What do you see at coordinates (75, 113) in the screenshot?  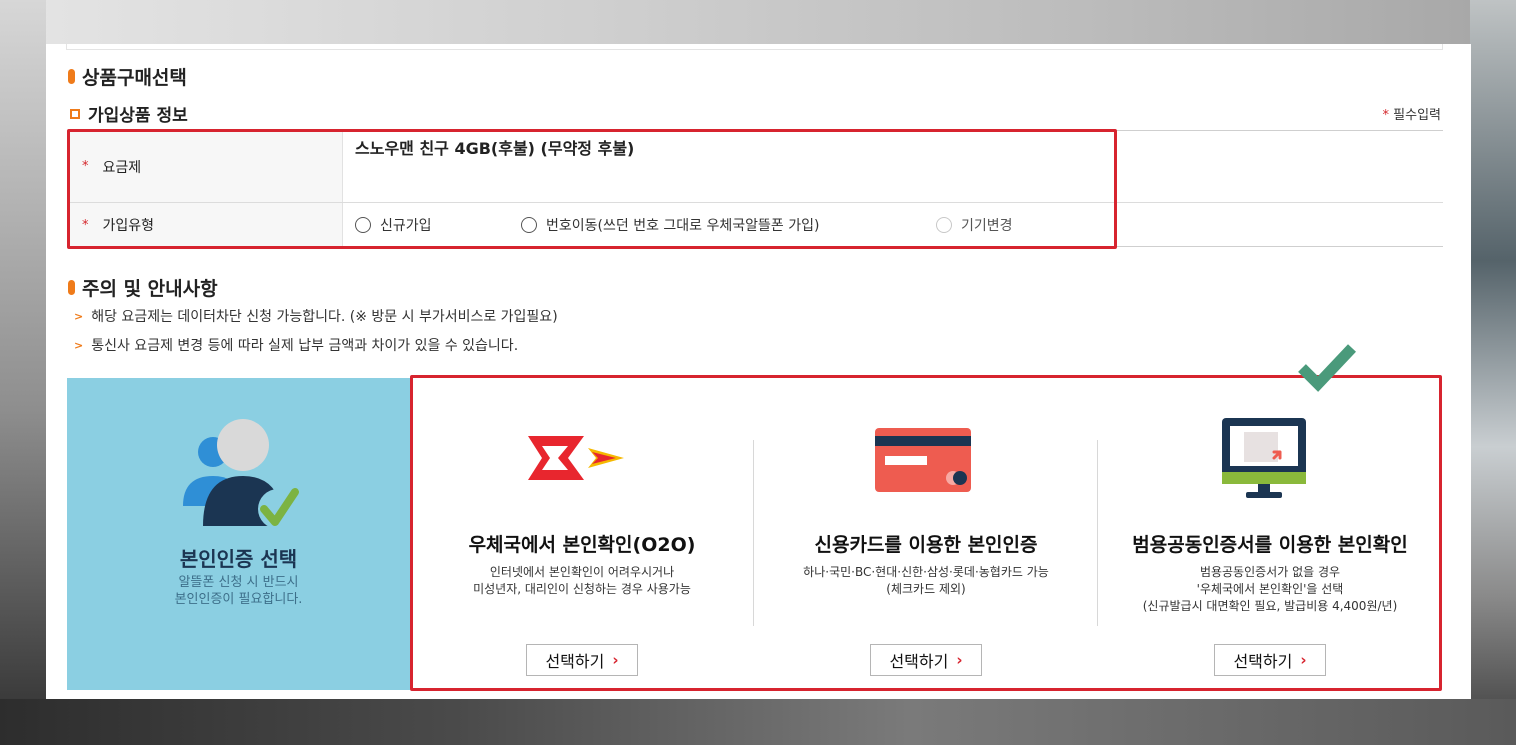 I see `square-bullet-icon` at bounding box center [75, 113].